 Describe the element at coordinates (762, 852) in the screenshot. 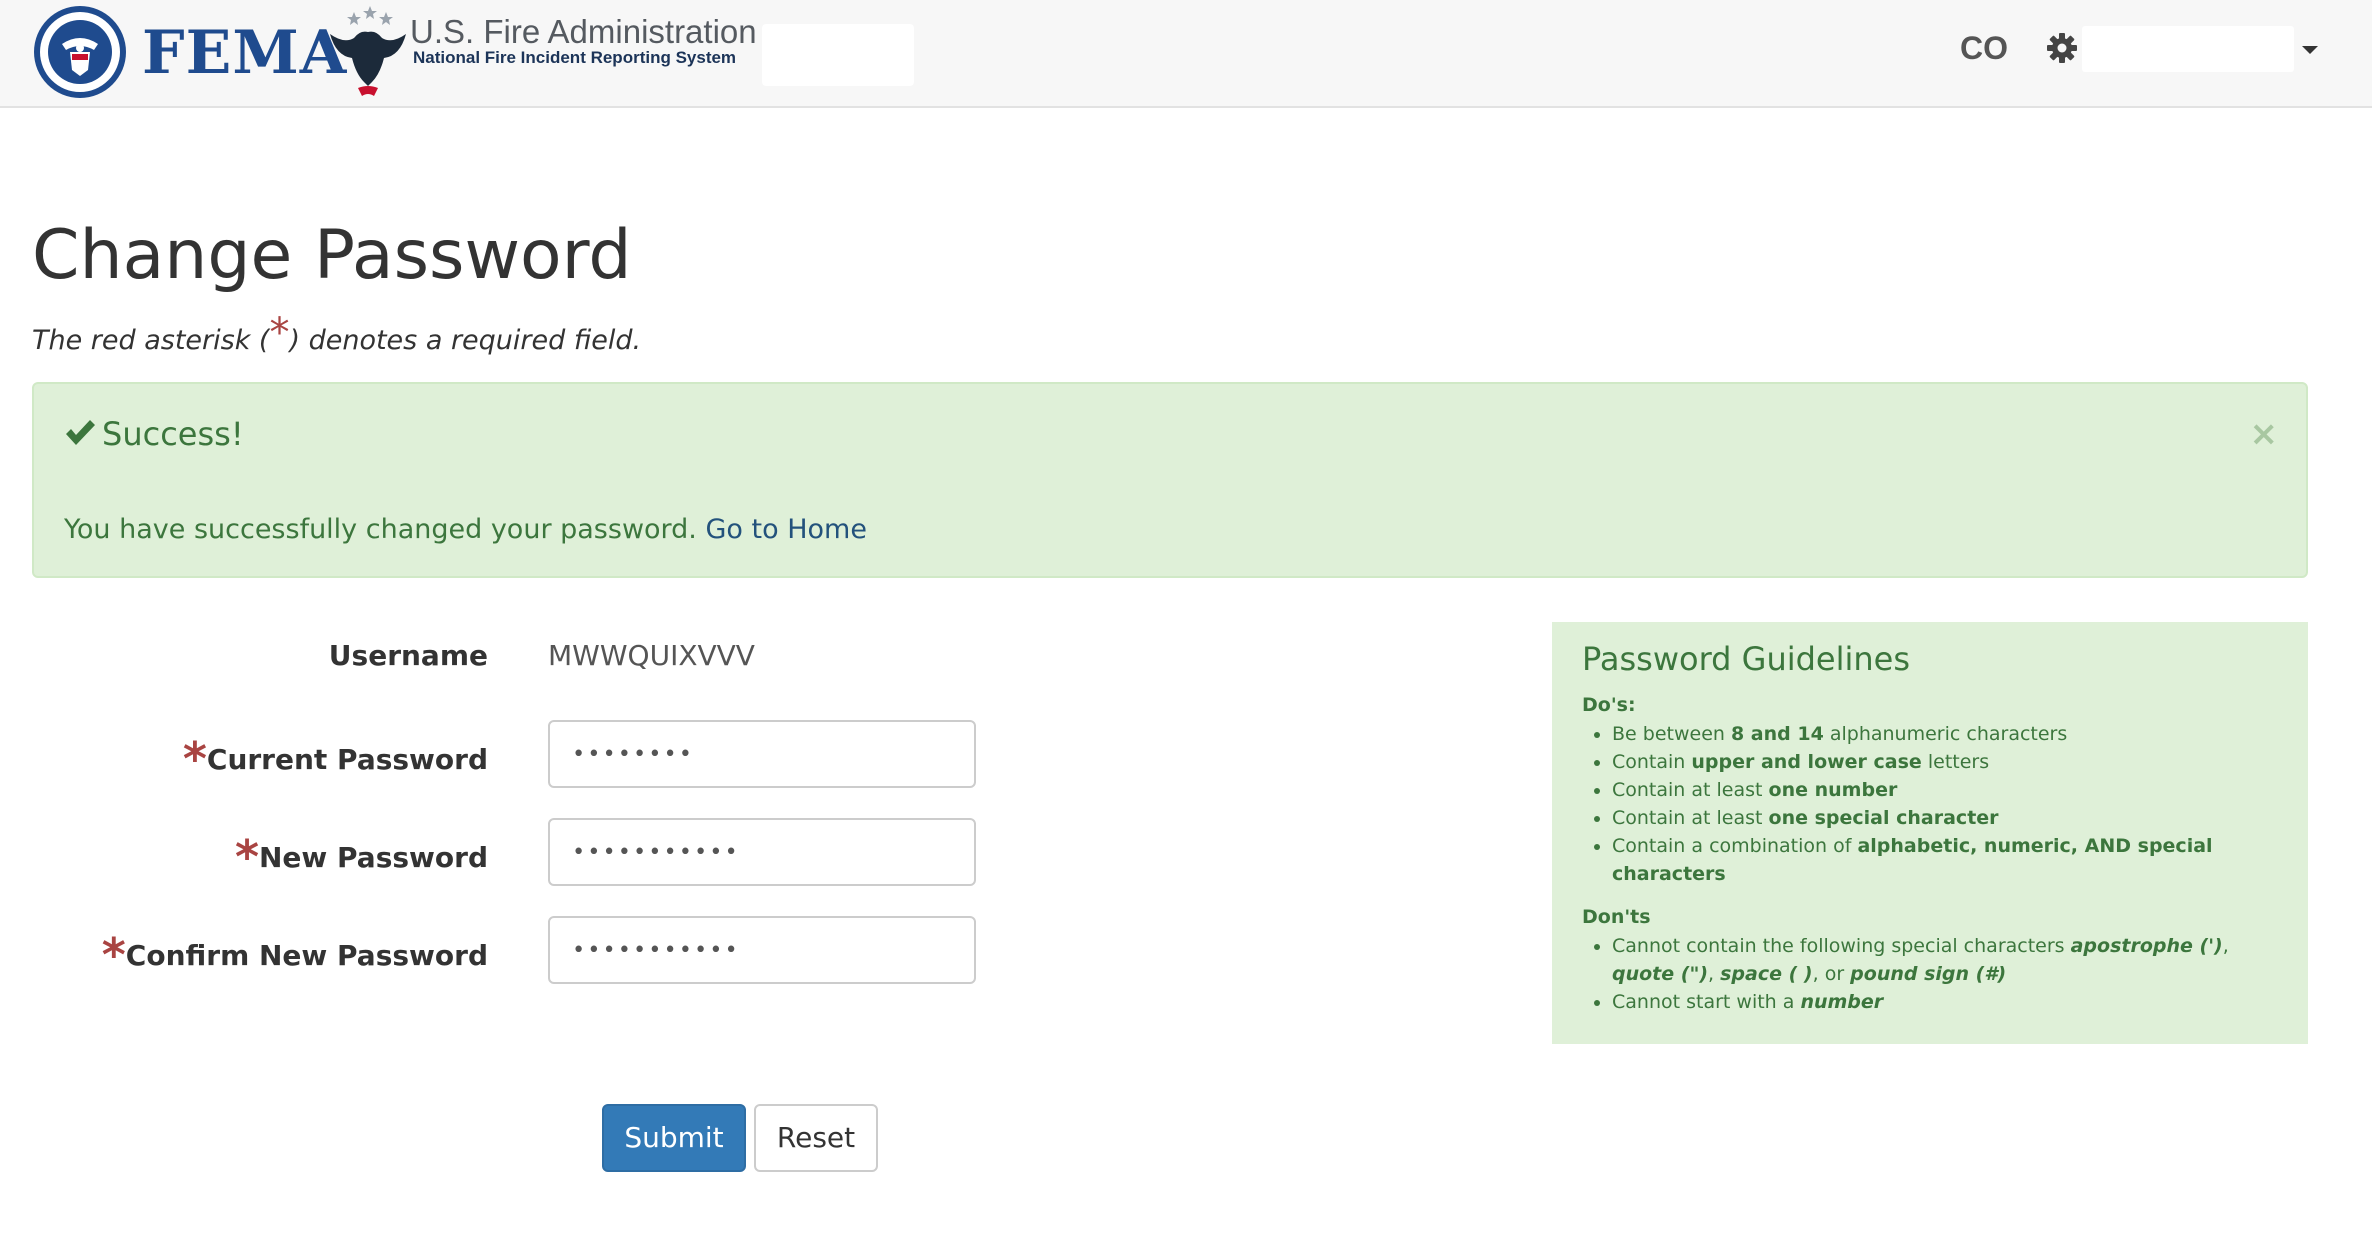

I see `new-password-input` at that location.